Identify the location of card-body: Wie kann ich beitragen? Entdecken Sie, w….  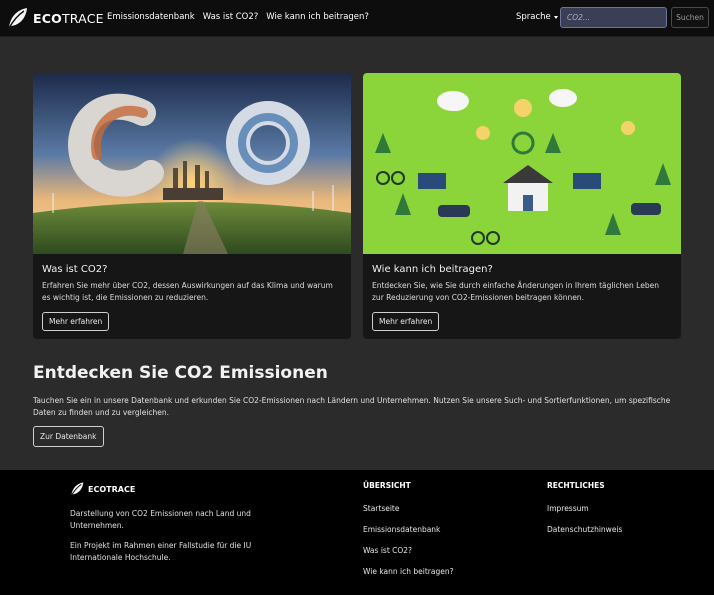
(522, 292).